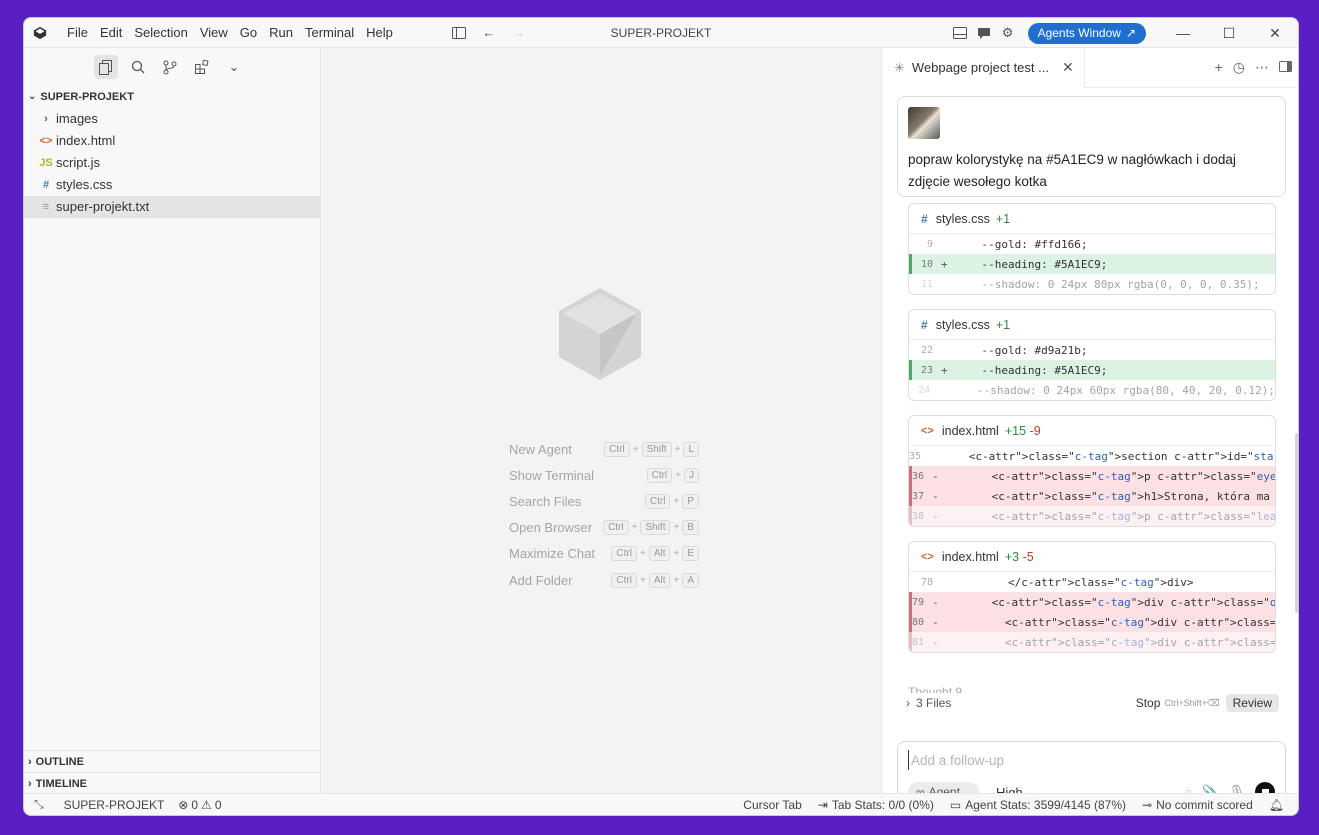 This screenshot has width=1319, height=835. Describe the element at coordinates (1183, 33) in the screenshot. I see `minimize-button: —` at that location.